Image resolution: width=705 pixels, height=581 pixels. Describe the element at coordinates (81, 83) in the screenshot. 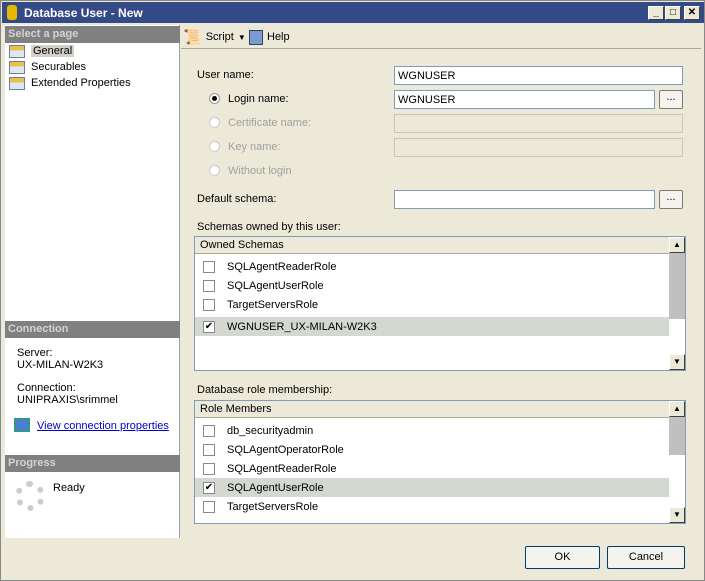

I see `page-label: Extended Properties` at that location.